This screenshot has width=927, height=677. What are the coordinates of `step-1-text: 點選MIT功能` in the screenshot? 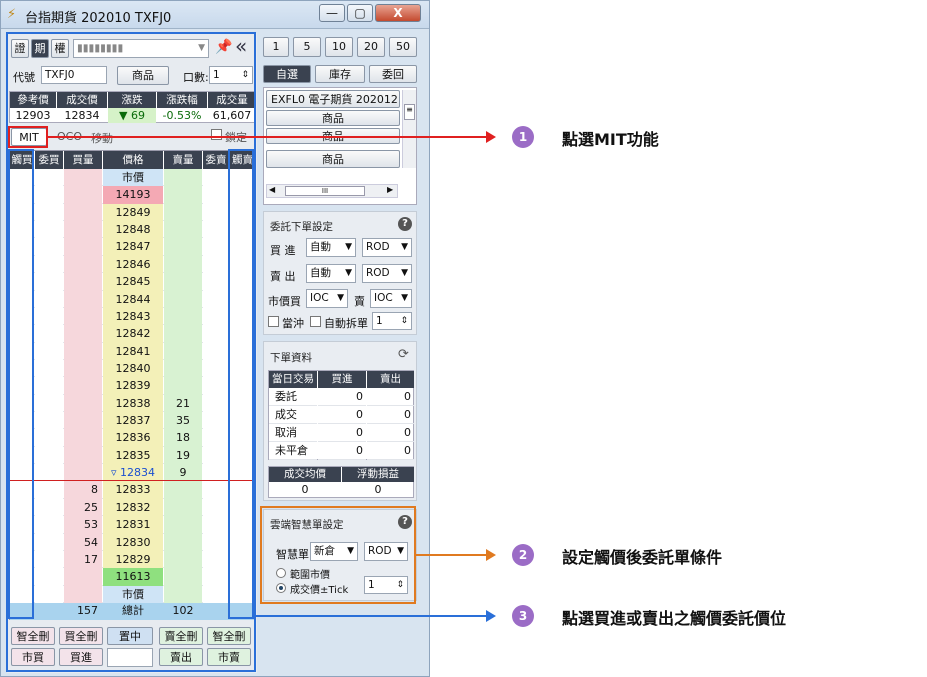 It's located at (610, 139).